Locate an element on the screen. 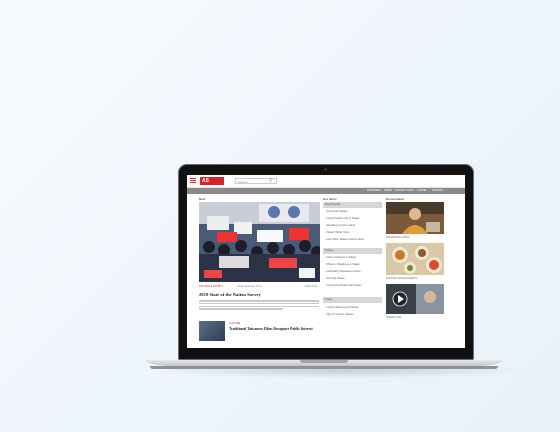  protest-photo is located at coordinates (259, 242).